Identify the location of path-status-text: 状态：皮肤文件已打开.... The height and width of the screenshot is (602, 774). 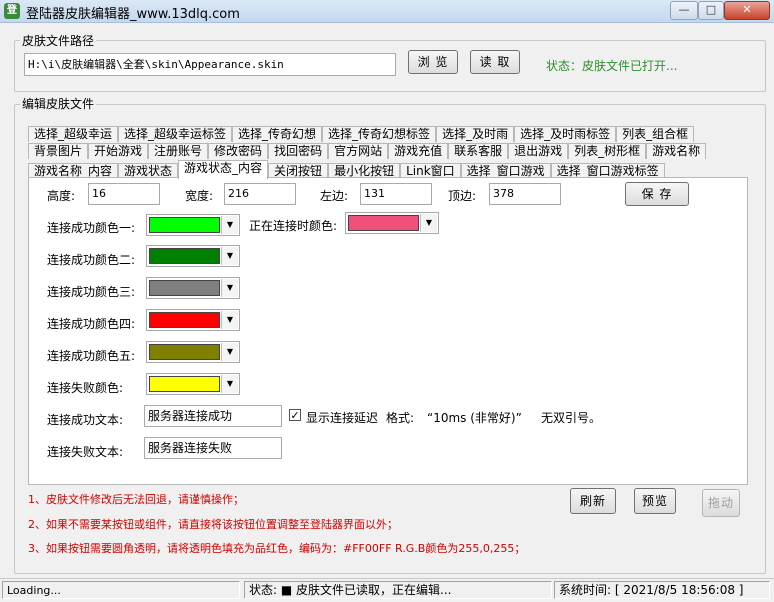
(612, 66).